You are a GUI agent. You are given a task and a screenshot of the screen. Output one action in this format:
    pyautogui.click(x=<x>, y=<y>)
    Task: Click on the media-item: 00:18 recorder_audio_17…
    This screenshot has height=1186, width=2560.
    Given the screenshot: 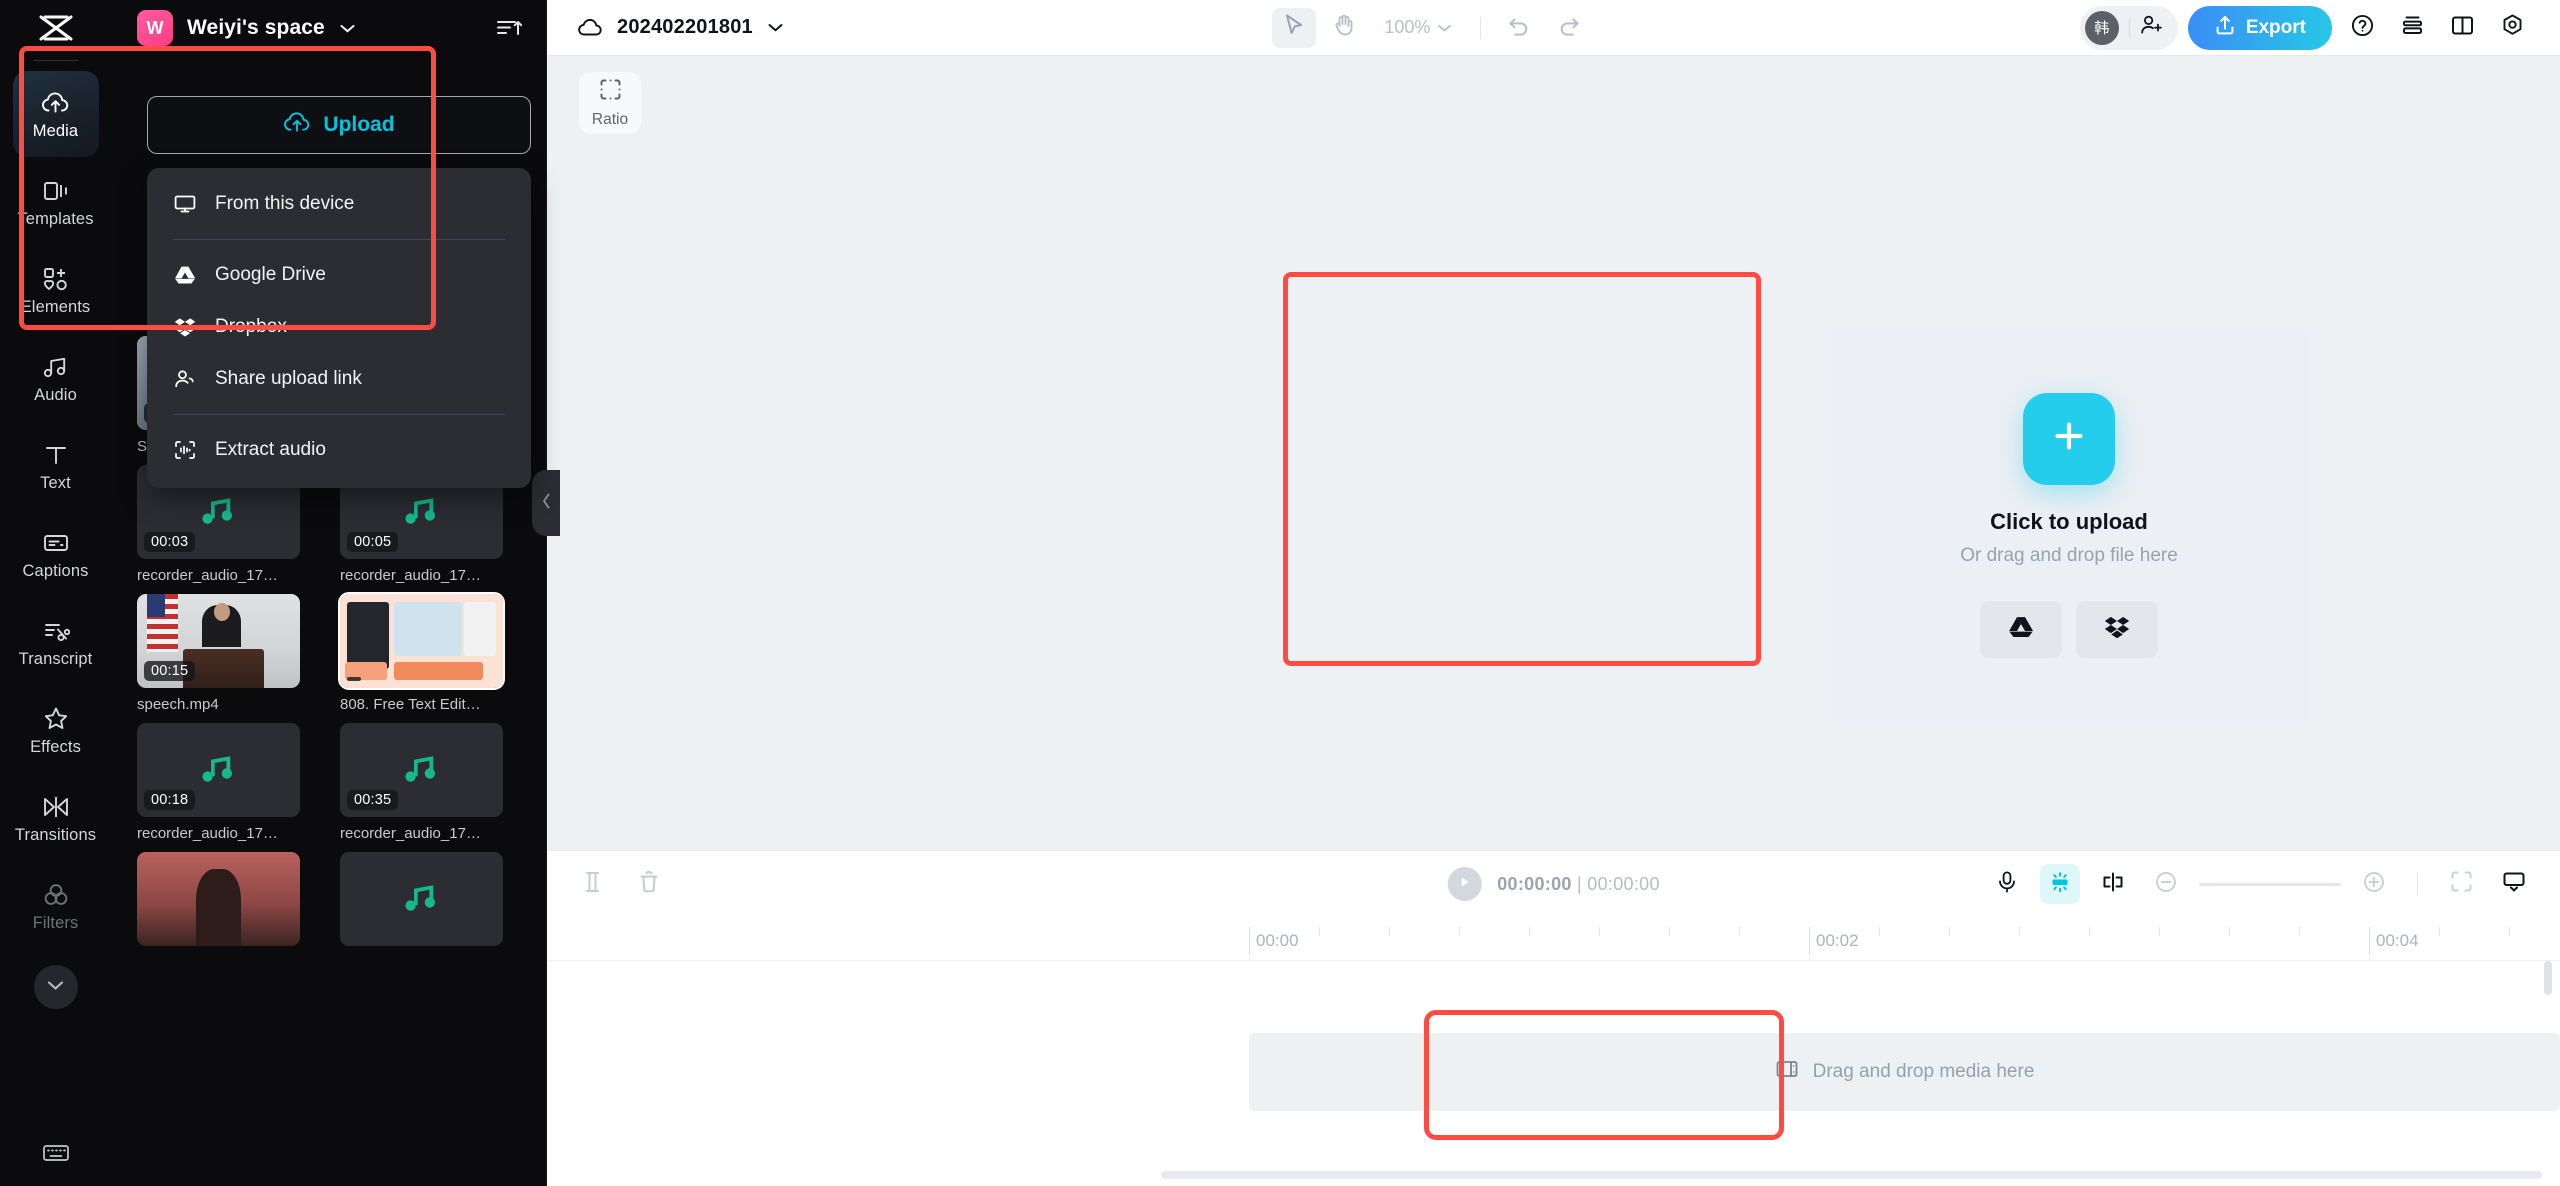 What is the action you would take?
    pyautogui.click(x=218, y=782)
    